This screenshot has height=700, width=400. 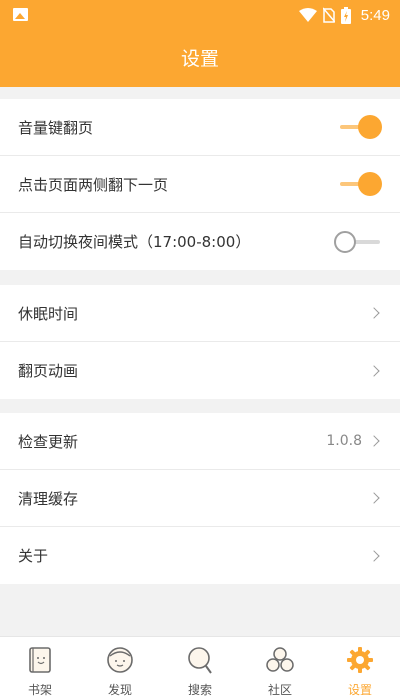 What do you see at coordinates (200, 441) in the screenshot?
I see `settings-row-check-update: 检查更新 1.0.8` at bounding box center [200, 441].